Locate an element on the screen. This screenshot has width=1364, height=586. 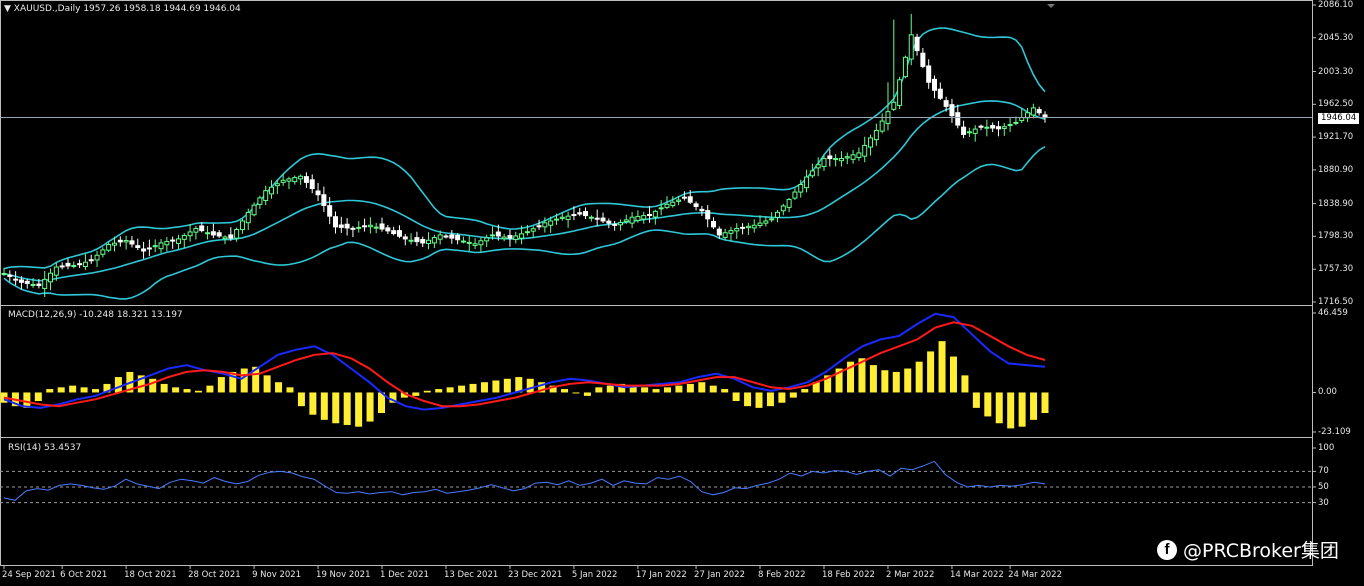
date-tick-label: 13 Dec 2021 is located at coordinates (471, 575).